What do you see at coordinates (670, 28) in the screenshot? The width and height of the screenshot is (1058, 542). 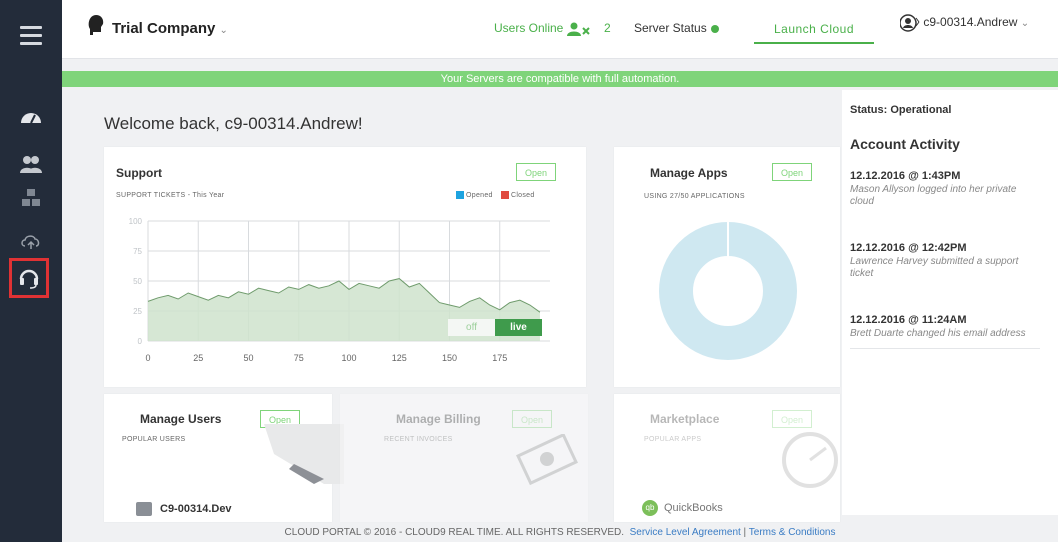 I see `server-status-label: Server Status` at bounding box center [670, 28].